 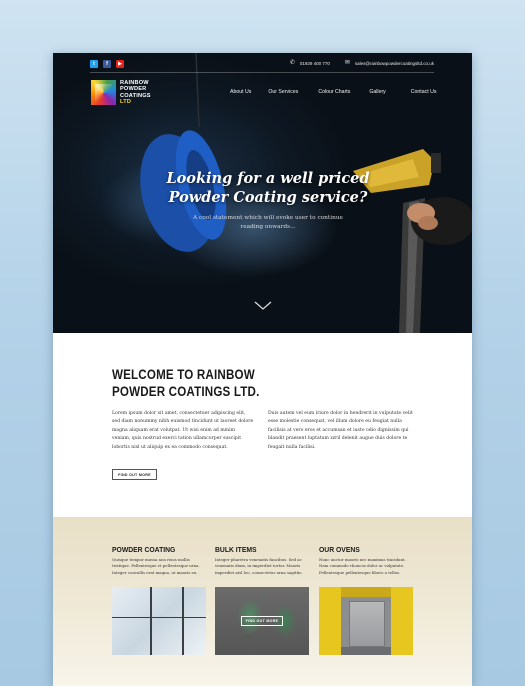 What do you see at coordinates (236, 549) in the screenshot?
I see `service-title: BULK ITEMS` at bounding box center [236, 549].